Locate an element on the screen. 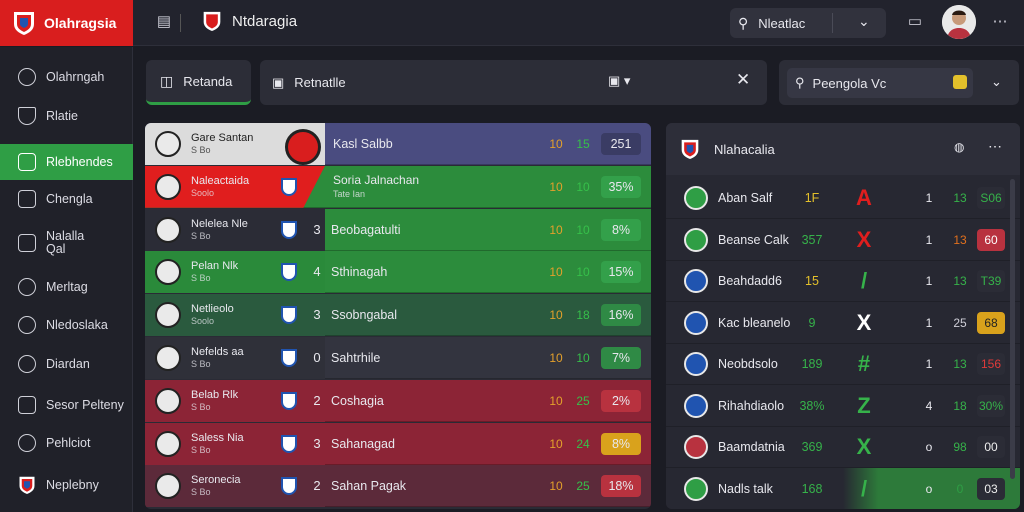  filter-dropdown-icon: ▣ ▾ is located at coordinates (619, 81).